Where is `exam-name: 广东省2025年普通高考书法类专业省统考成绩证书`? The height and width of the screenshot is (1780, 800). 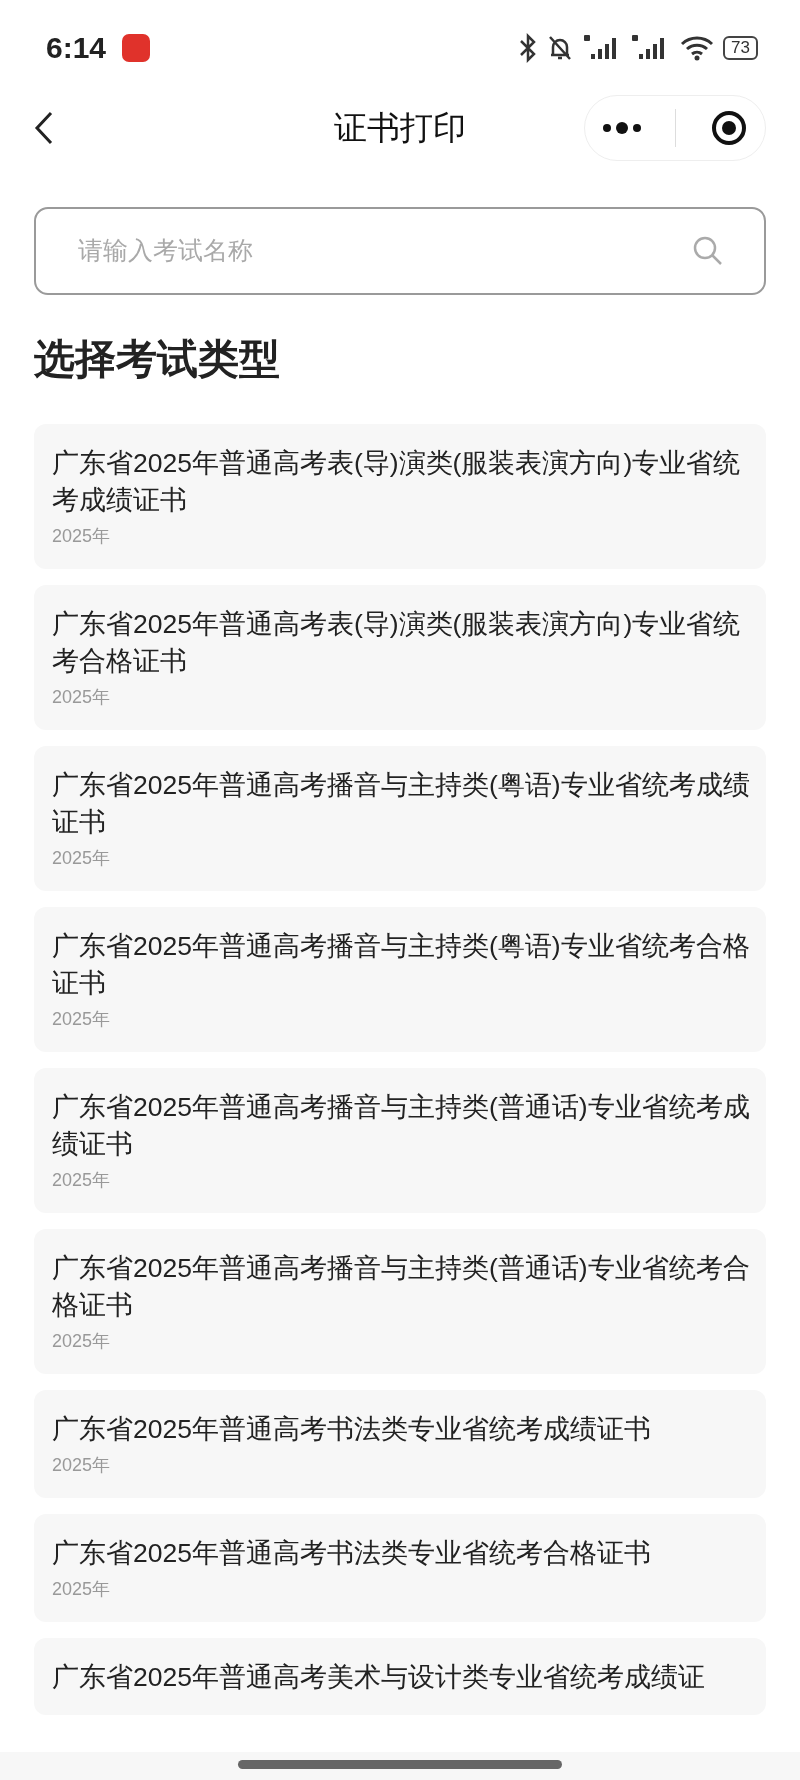
exam-name: 广东省2025年普通高考书法类专业省统考成绩证书 is located at coordinates (352, 1429).